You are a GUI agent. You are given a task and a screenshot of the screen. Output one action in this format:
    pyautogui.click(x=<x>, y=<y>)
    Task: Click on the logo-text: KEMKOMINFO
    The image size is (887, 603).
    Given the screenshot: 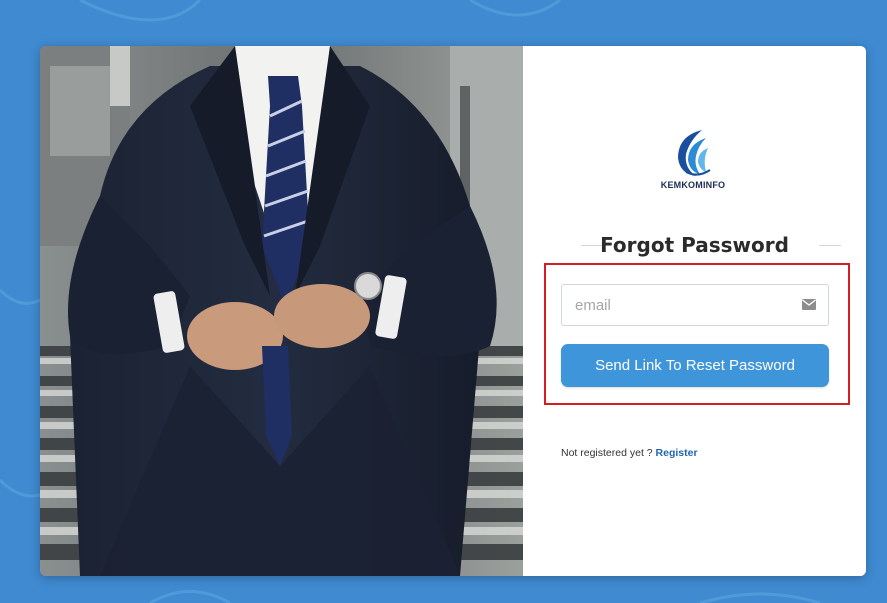 What is the action you would take?
    pyautogui.click(x=693, y=185)
    